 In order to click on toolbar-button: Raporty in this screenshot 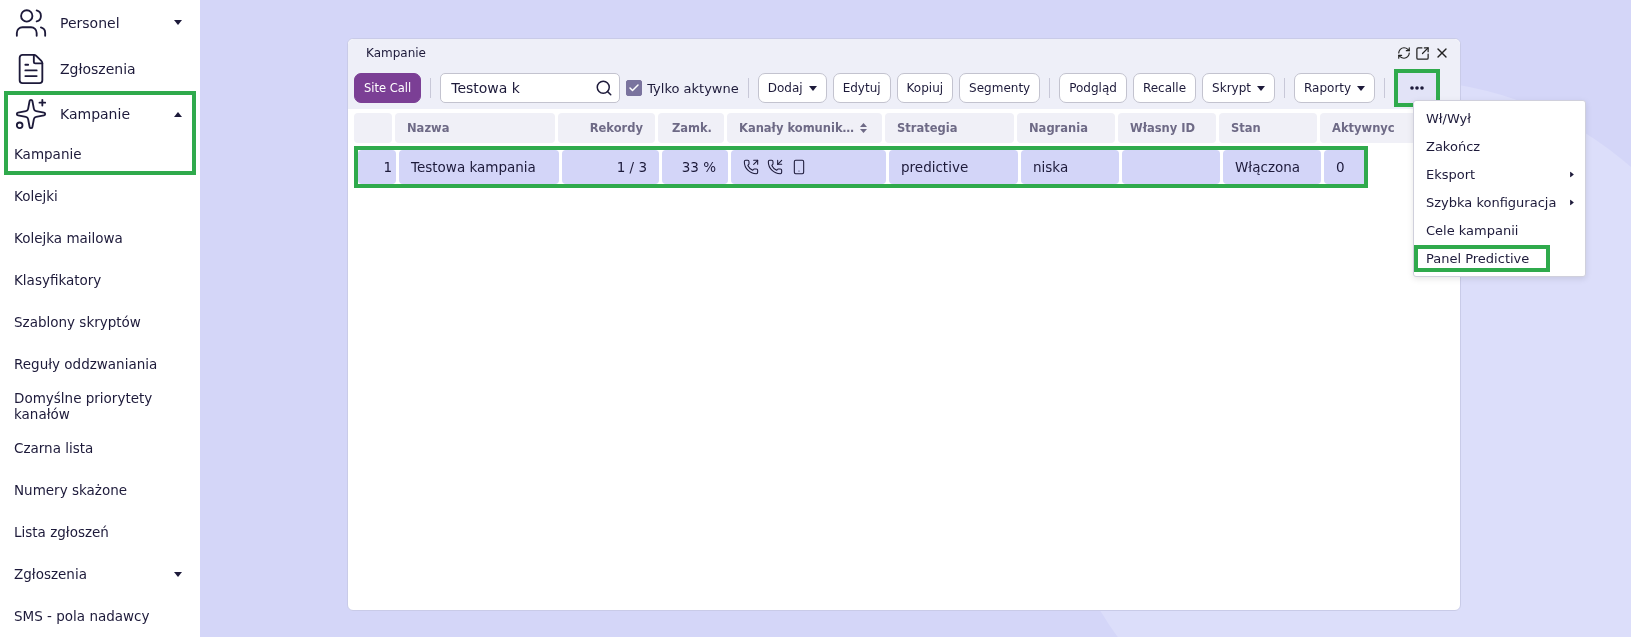, I will do `click(1335, 88)`.